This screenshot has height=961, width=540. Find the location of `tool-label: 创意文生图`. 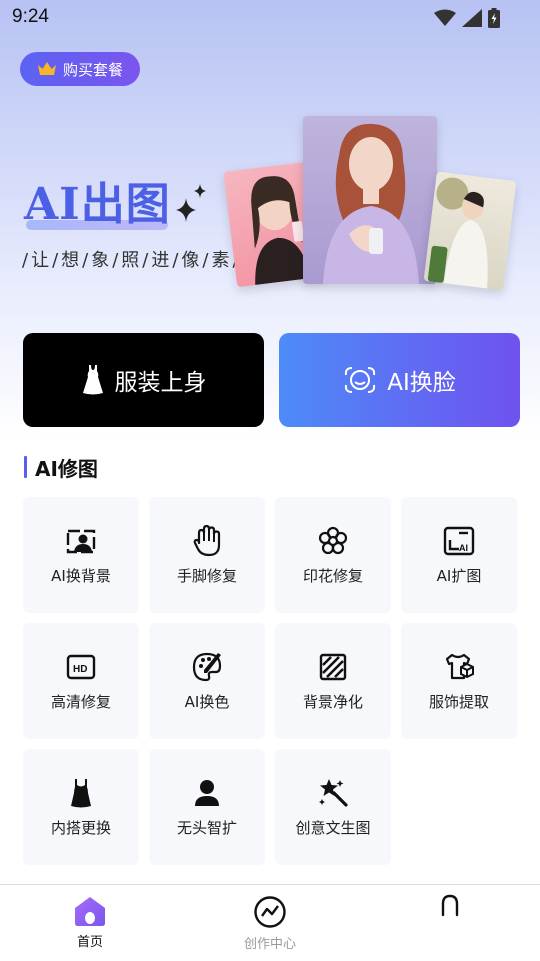

tool-label: 创意文生图 is located at coordinates (333, 827).